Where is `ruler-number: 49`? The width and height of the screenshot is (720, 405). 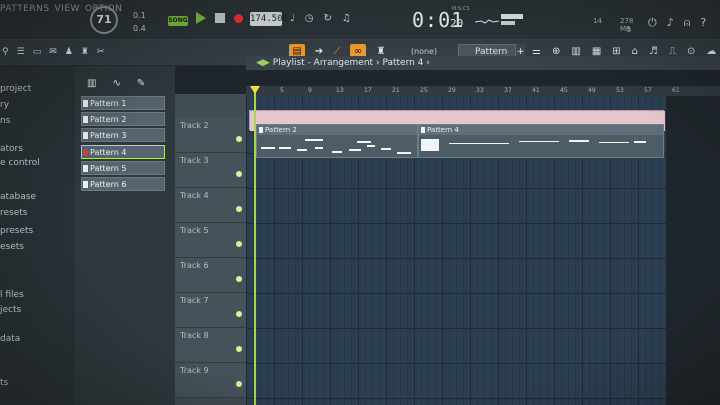 ruler-number: 49 is located at coordinates (592, 90).